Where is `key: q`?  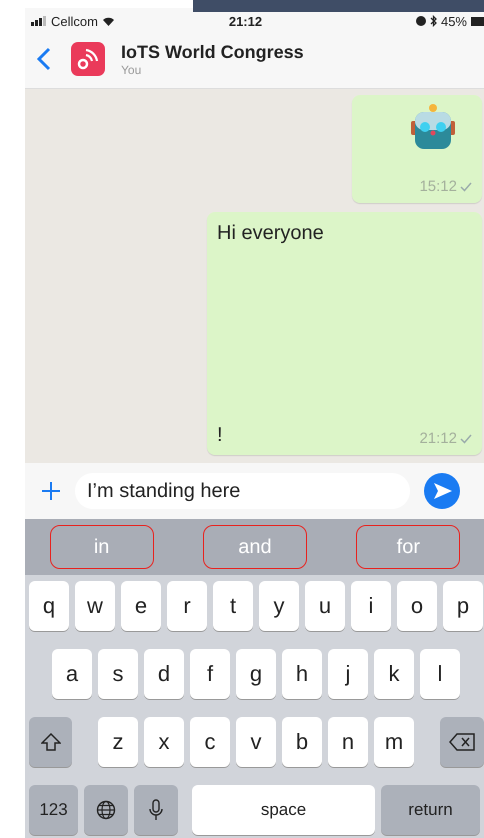 key: q is located at coordinates (49, 606).